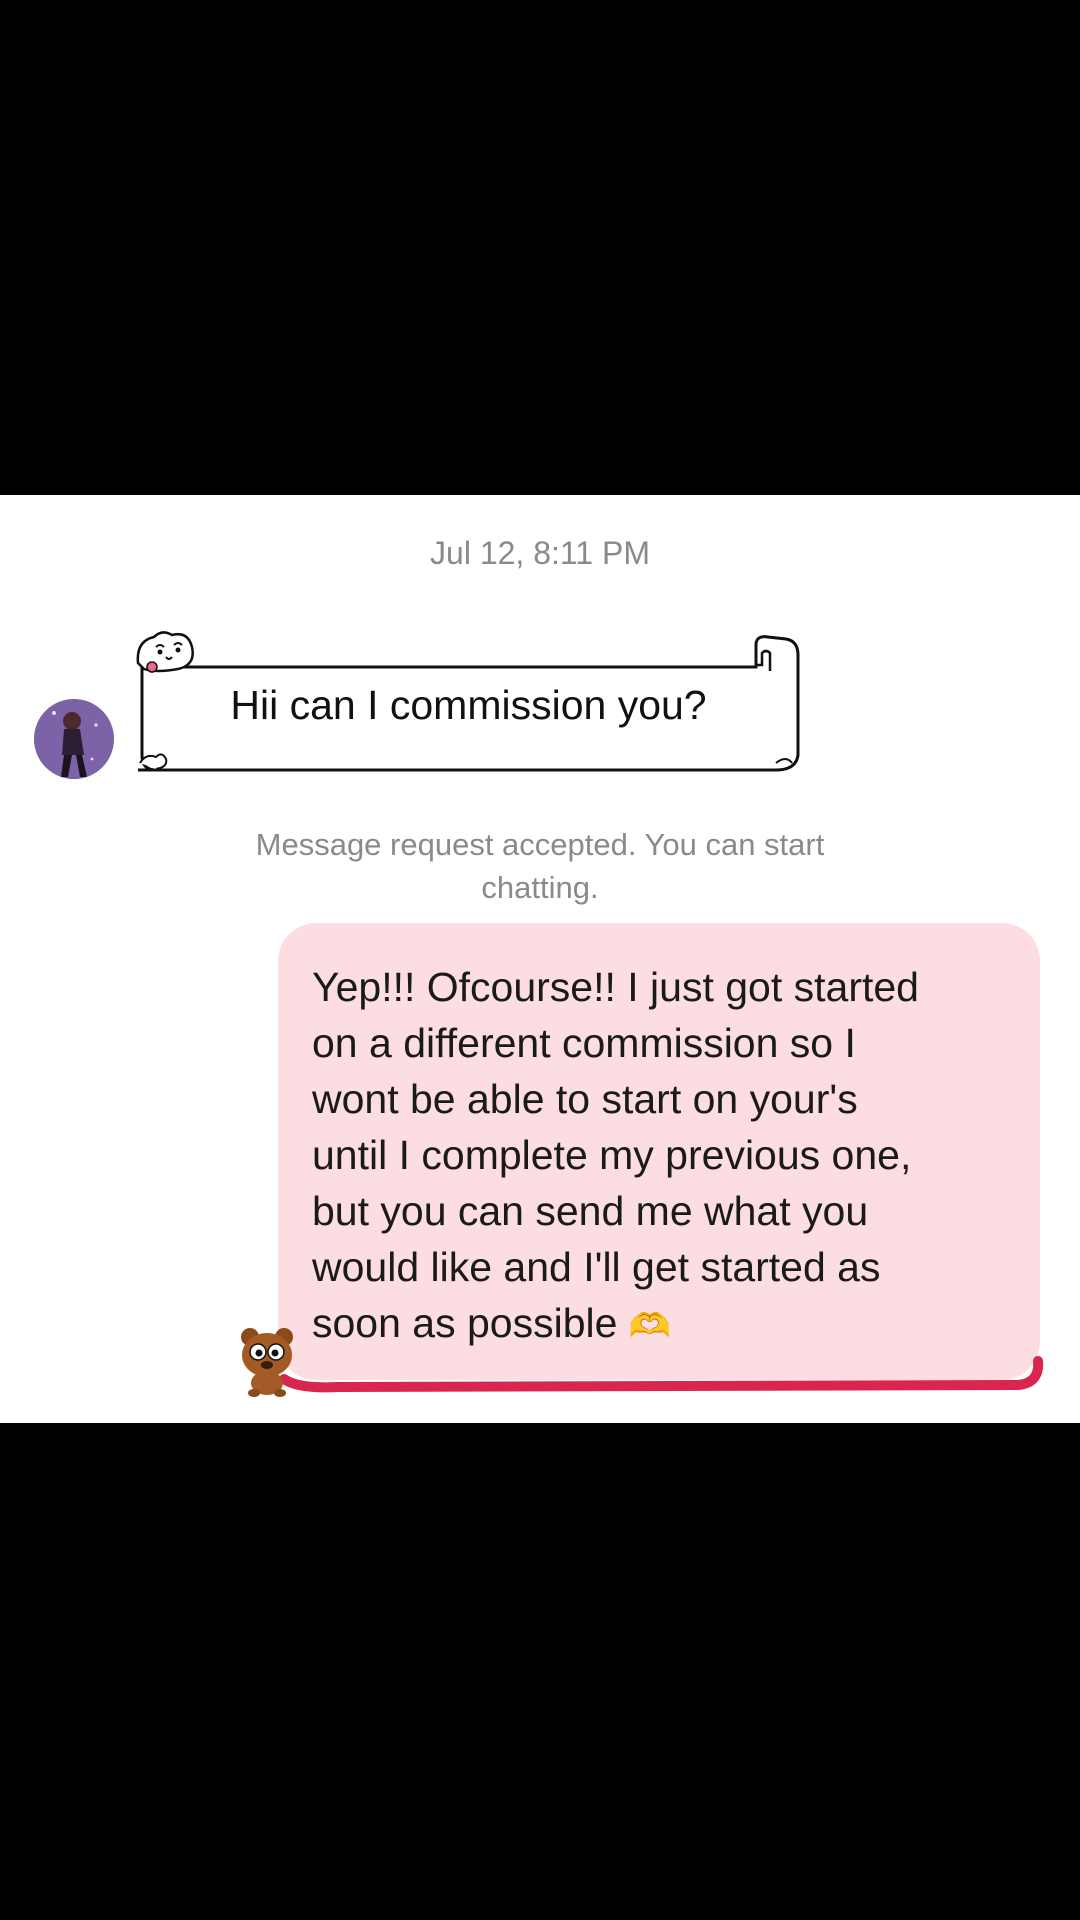 This screenshot has width=1080, height=1920. Describe the element at coordinates (268, 1361) in the screenshot. I see `bear-sticker-icon` at that location.